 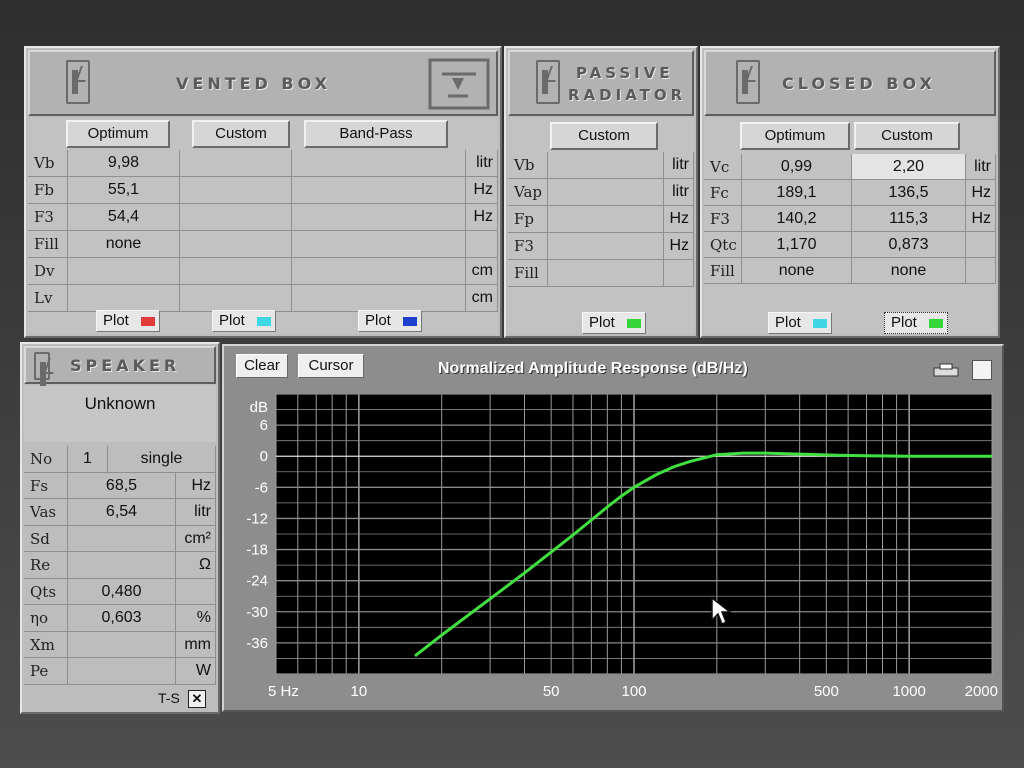 I want to click on closed-value-cell: 136,5, so click(x=909, y=193).